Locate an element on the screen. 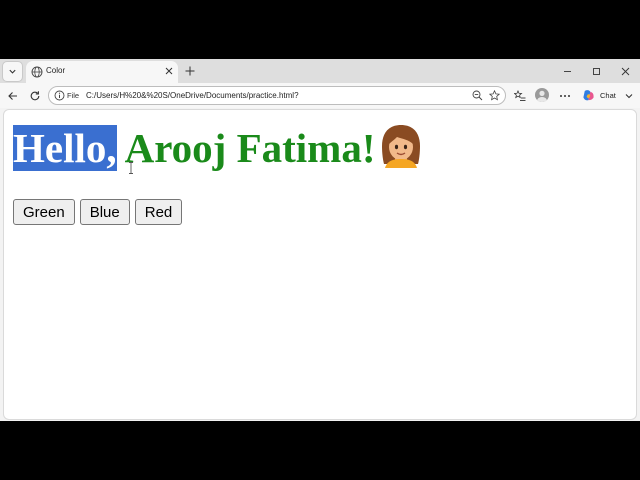 The width and height of the screenshot is (640, 480). maximize-button is located at coordinates (596, 71).